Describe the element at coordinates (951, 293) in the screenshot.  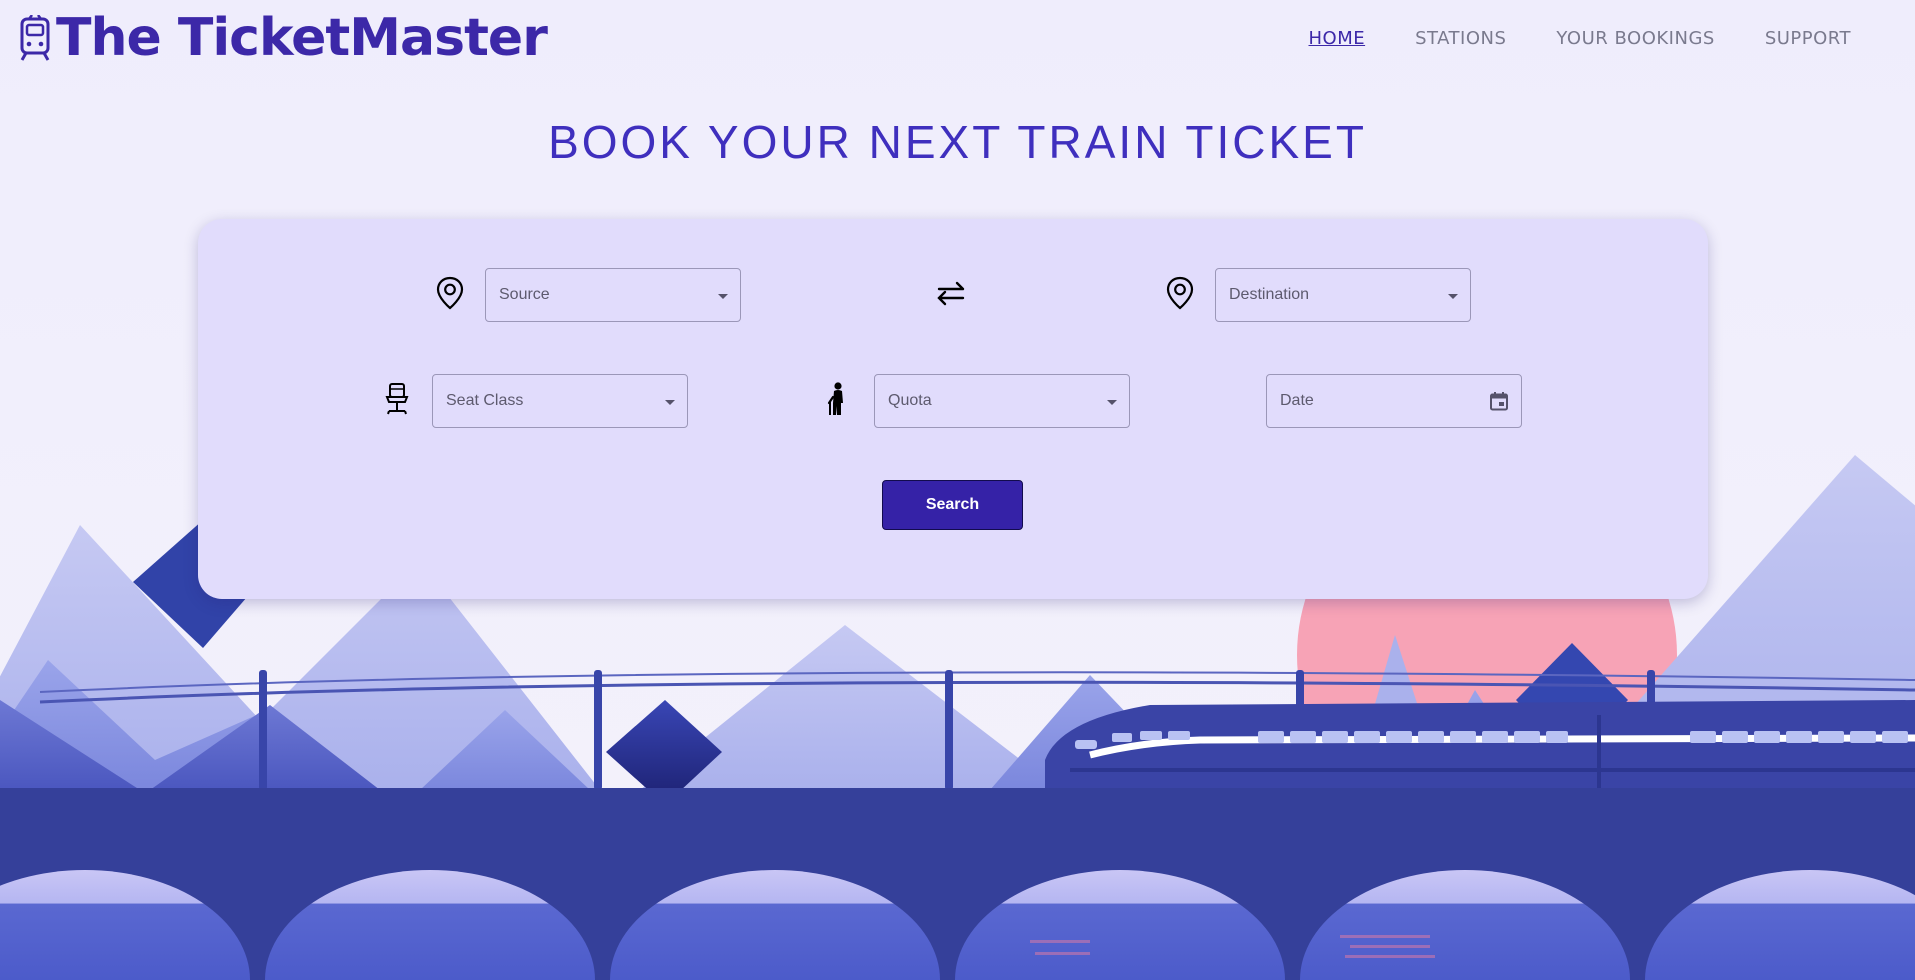
I see `swap-arrows-icon` at that location.